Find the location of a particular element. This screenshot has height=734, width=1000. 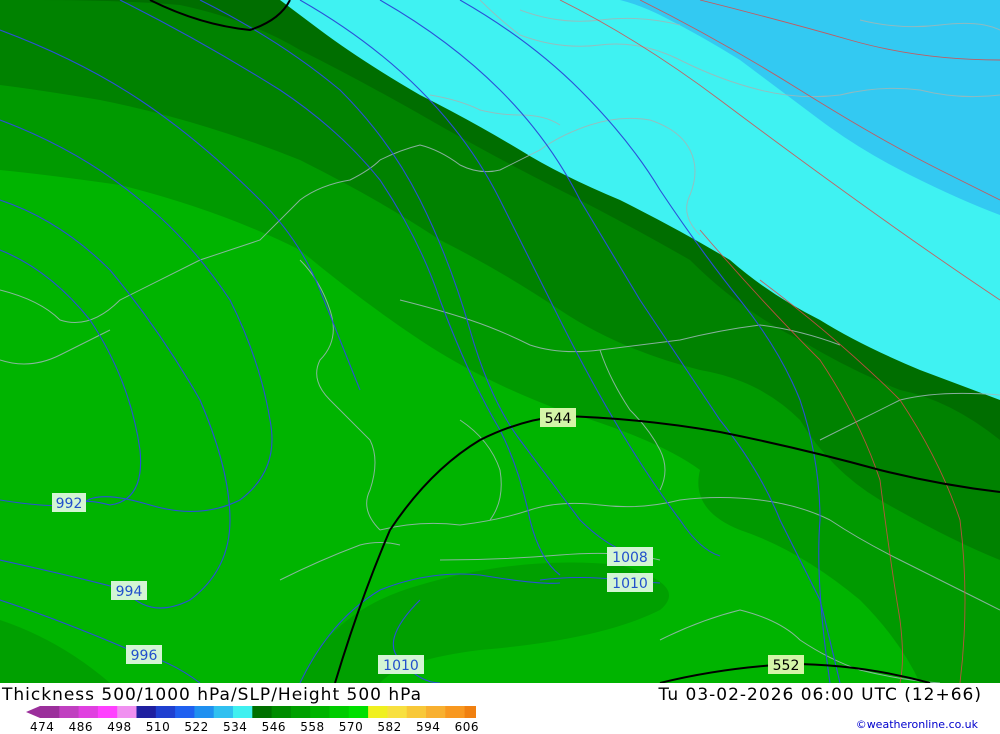

contour-label-544: 544 is located at coordinates (558, 417).